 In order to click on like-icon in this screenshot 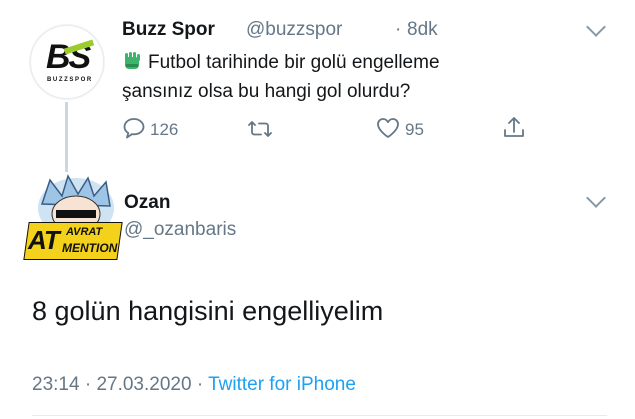, I will do `click(388, 130)`.